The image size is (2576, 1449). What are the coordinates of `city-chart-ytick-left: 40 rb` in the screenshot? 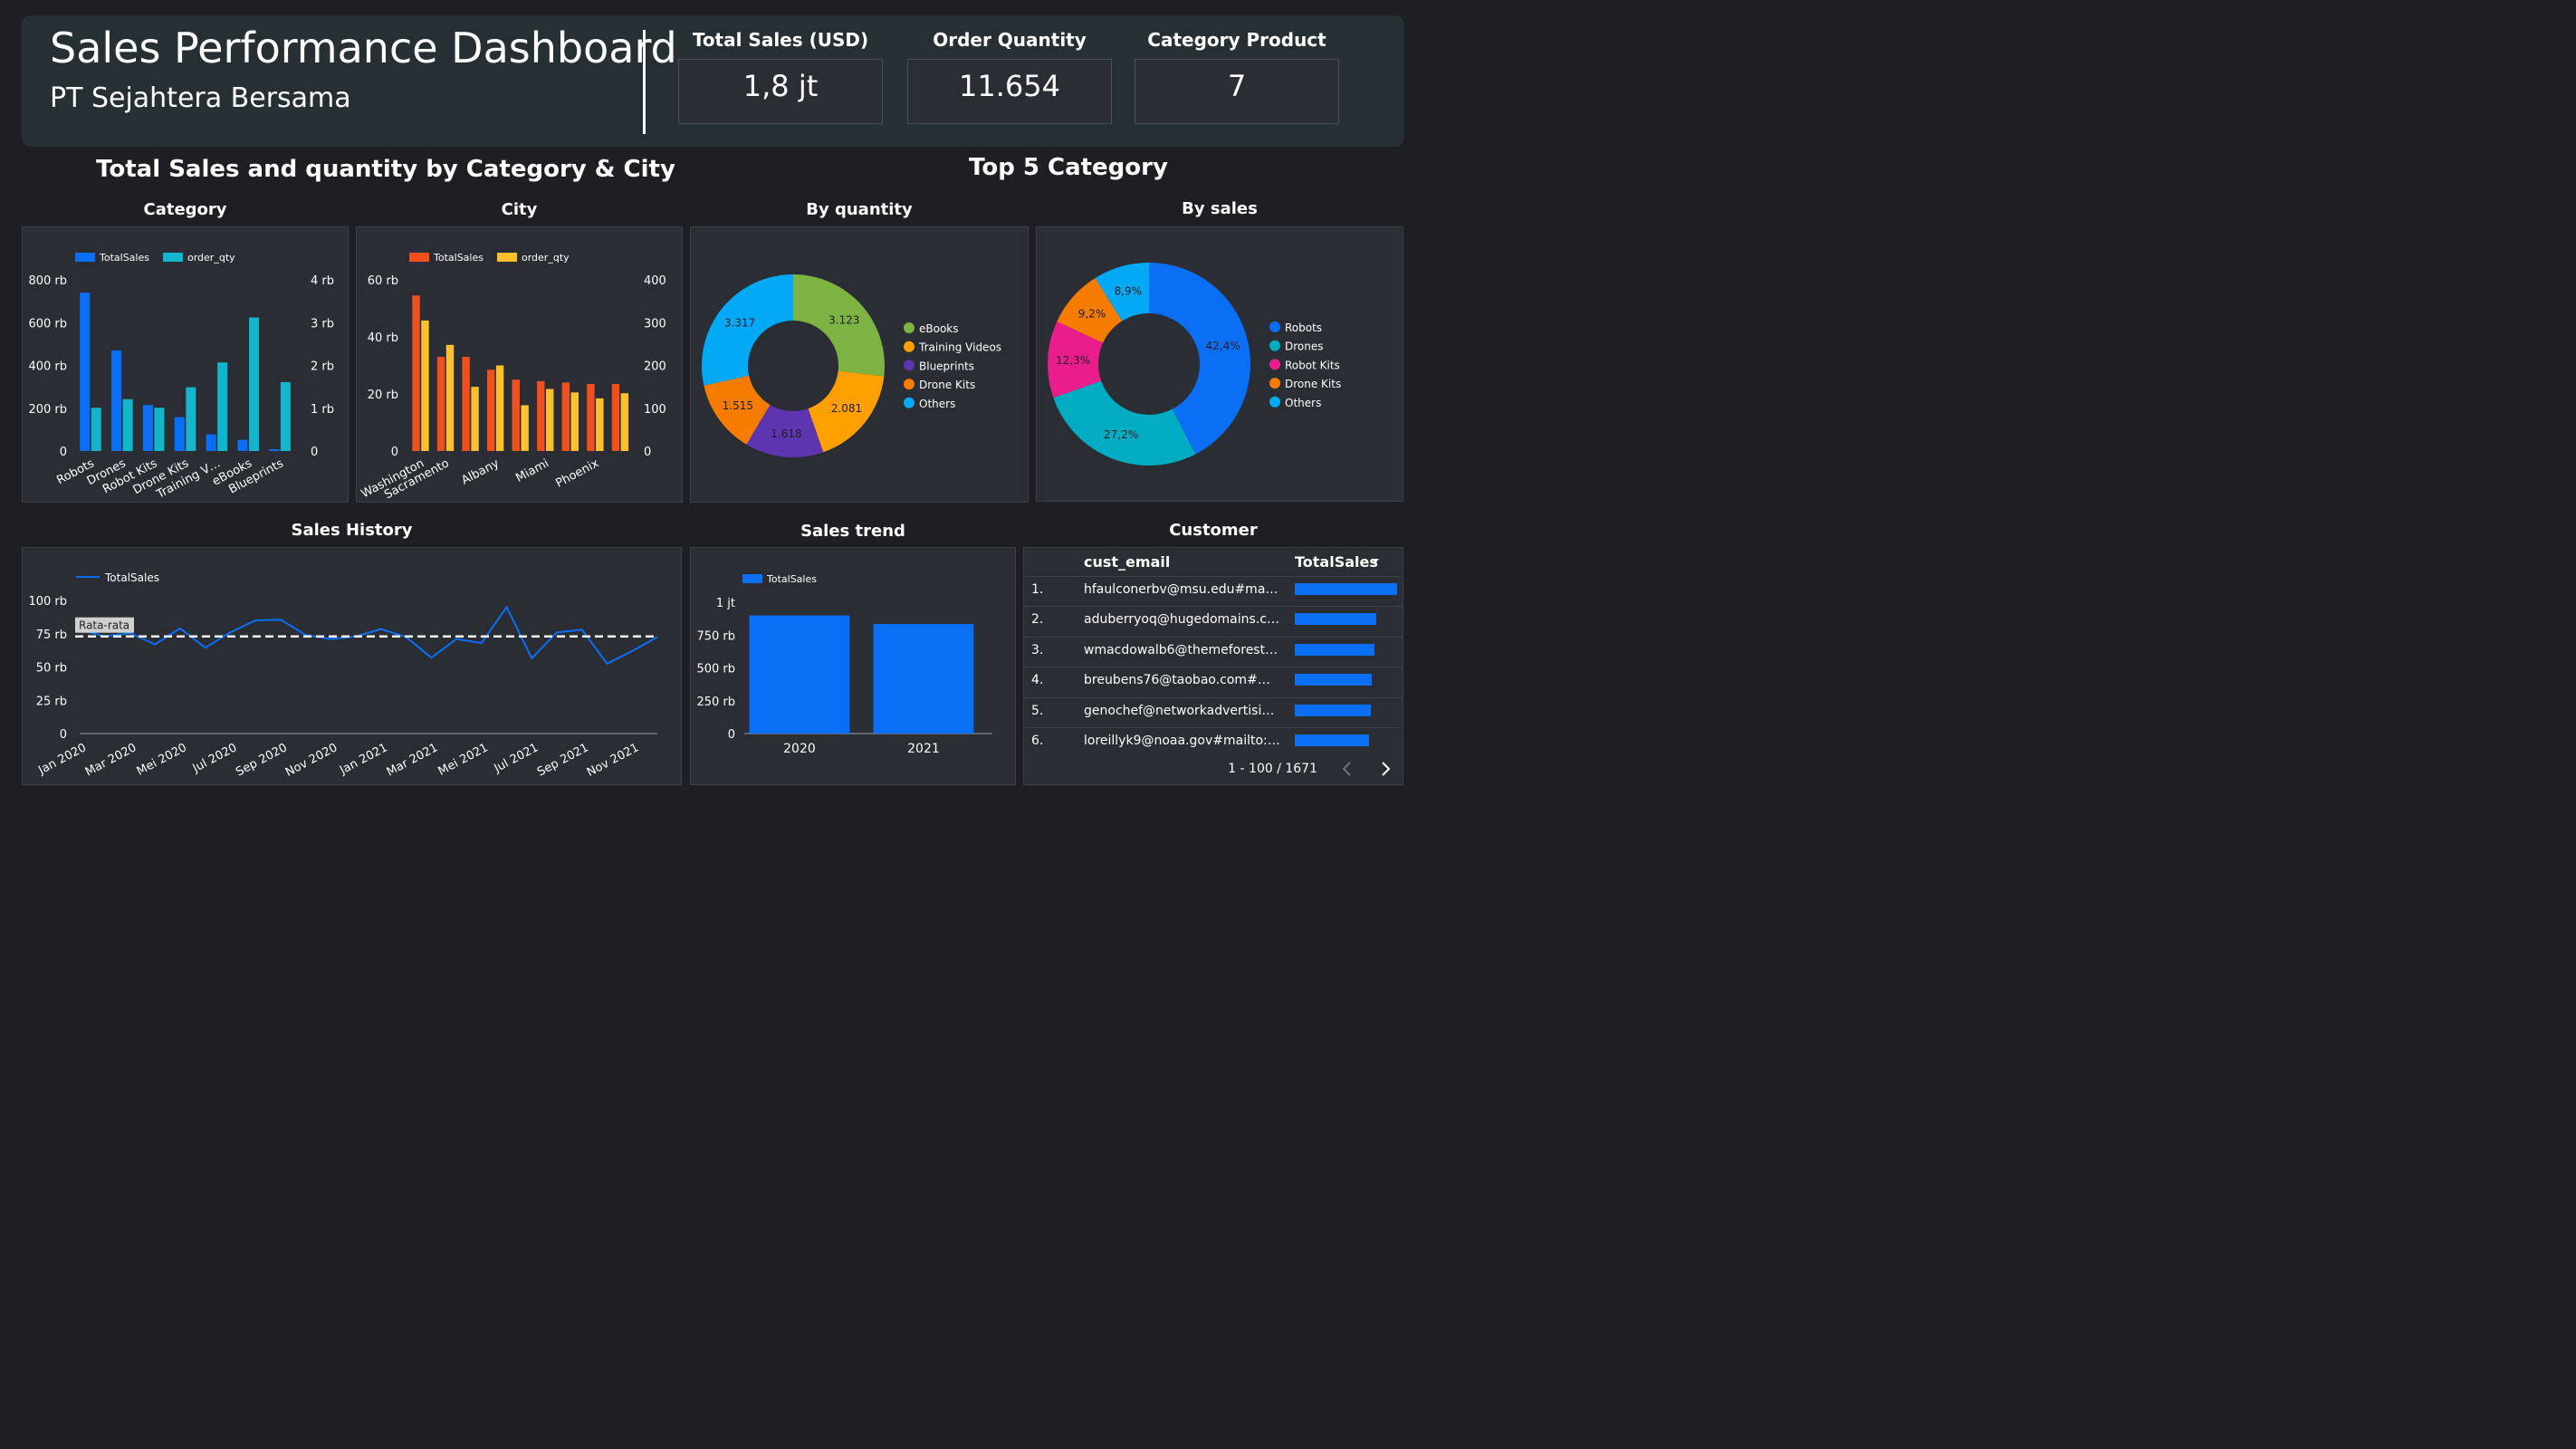 It's located at (383, 338).